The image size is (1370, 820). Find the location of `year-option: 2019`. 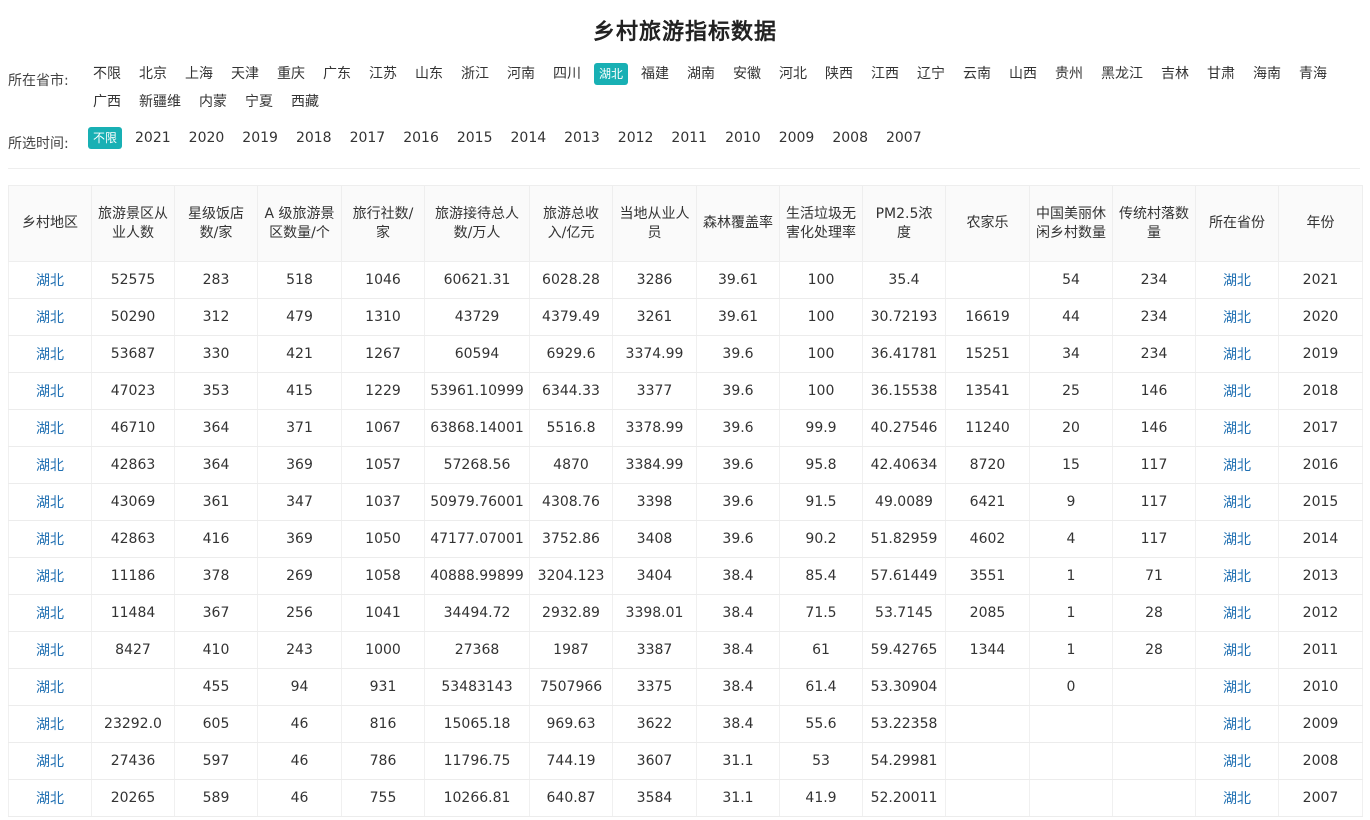

year-option: 2019 is located at coordinates (260, 138).